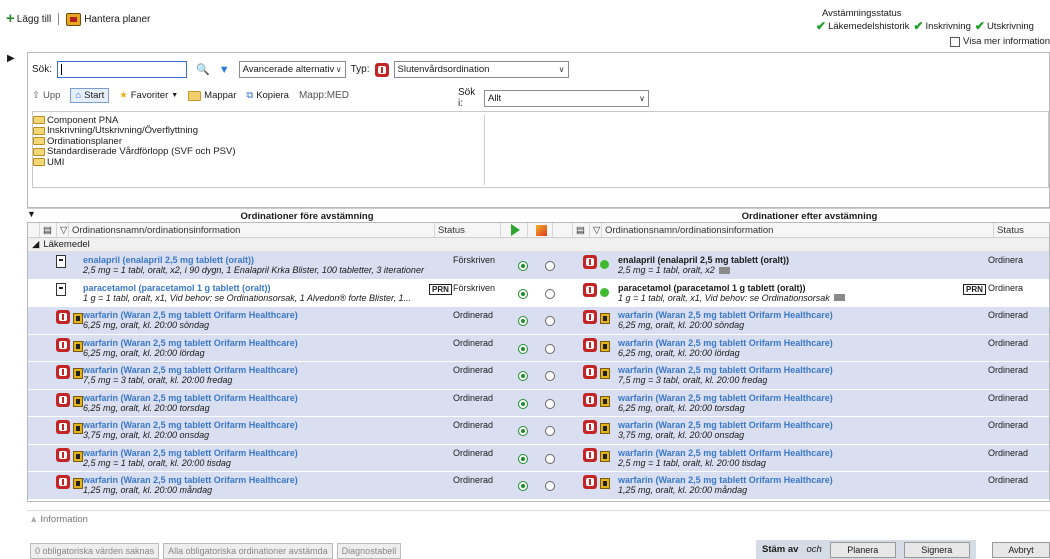 This screenshot has height=559, width=1050. I want to click on discontinue-column, so click(540, 230).